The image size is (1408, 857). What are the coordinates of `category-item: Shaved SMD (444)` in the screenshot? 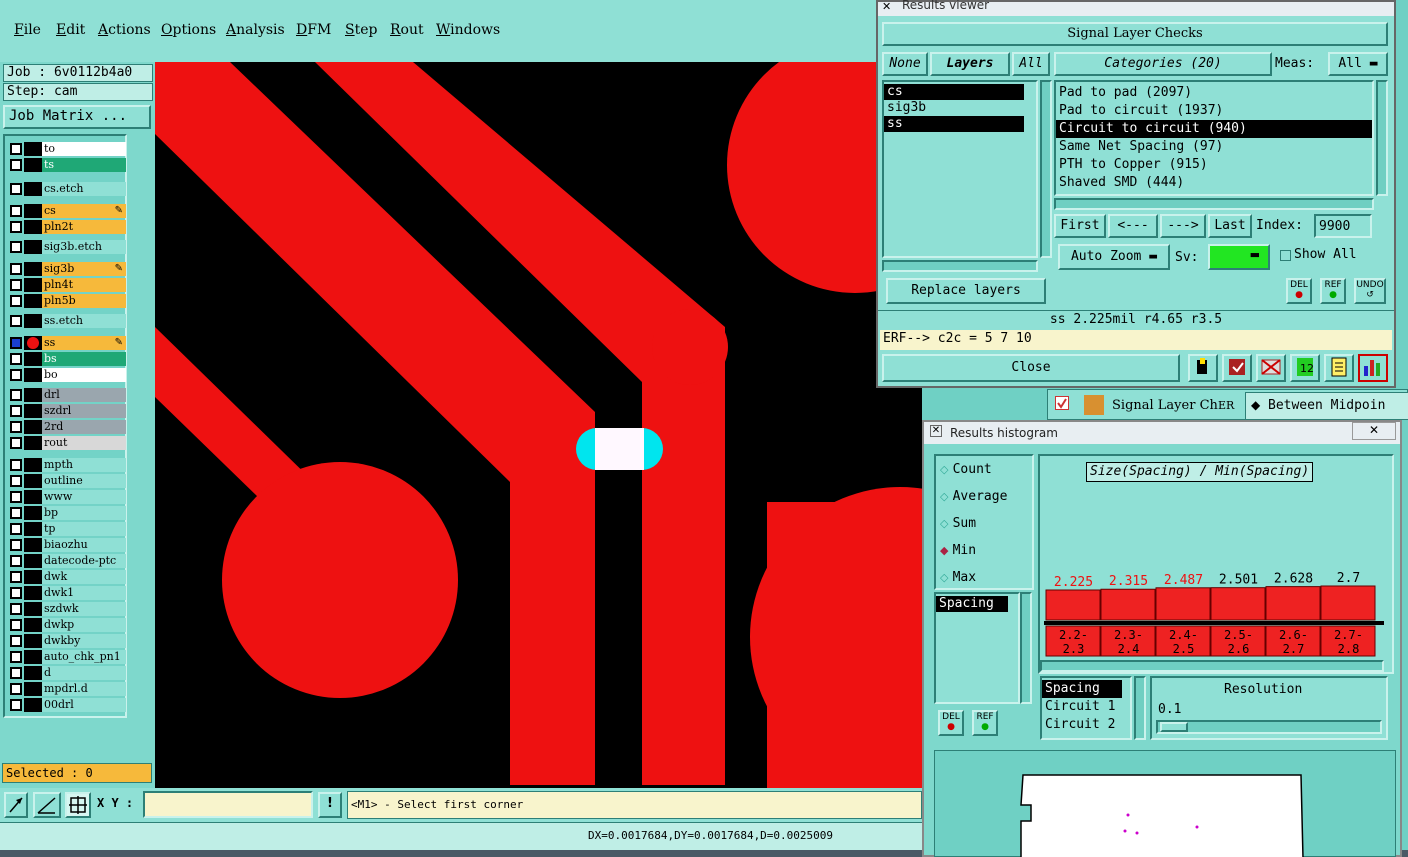 It's located at (1214, 183).